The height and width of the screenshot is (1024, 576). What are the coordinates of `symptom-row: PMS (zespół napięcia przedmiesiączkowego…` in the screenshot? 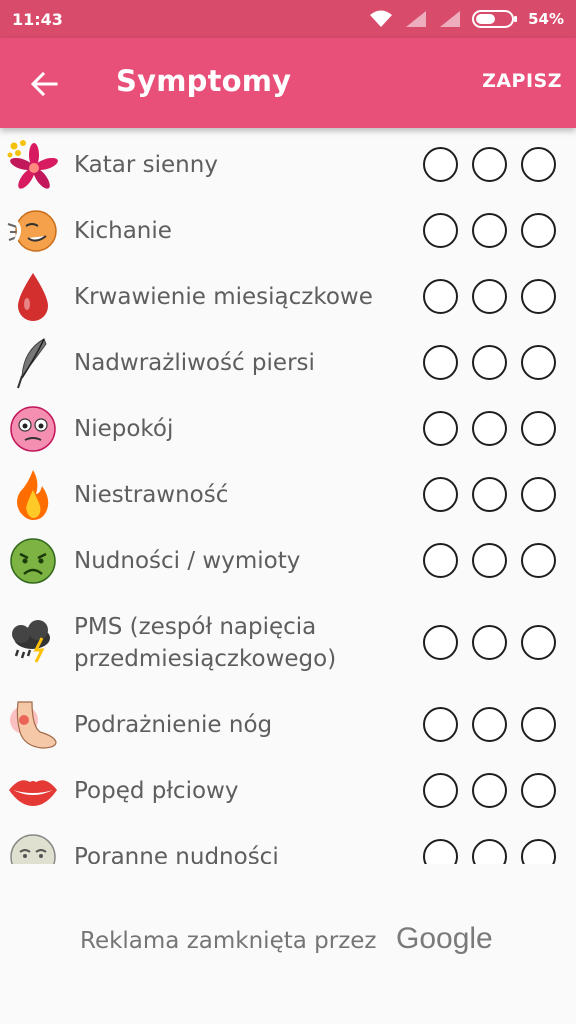 It's located at (288, 643).